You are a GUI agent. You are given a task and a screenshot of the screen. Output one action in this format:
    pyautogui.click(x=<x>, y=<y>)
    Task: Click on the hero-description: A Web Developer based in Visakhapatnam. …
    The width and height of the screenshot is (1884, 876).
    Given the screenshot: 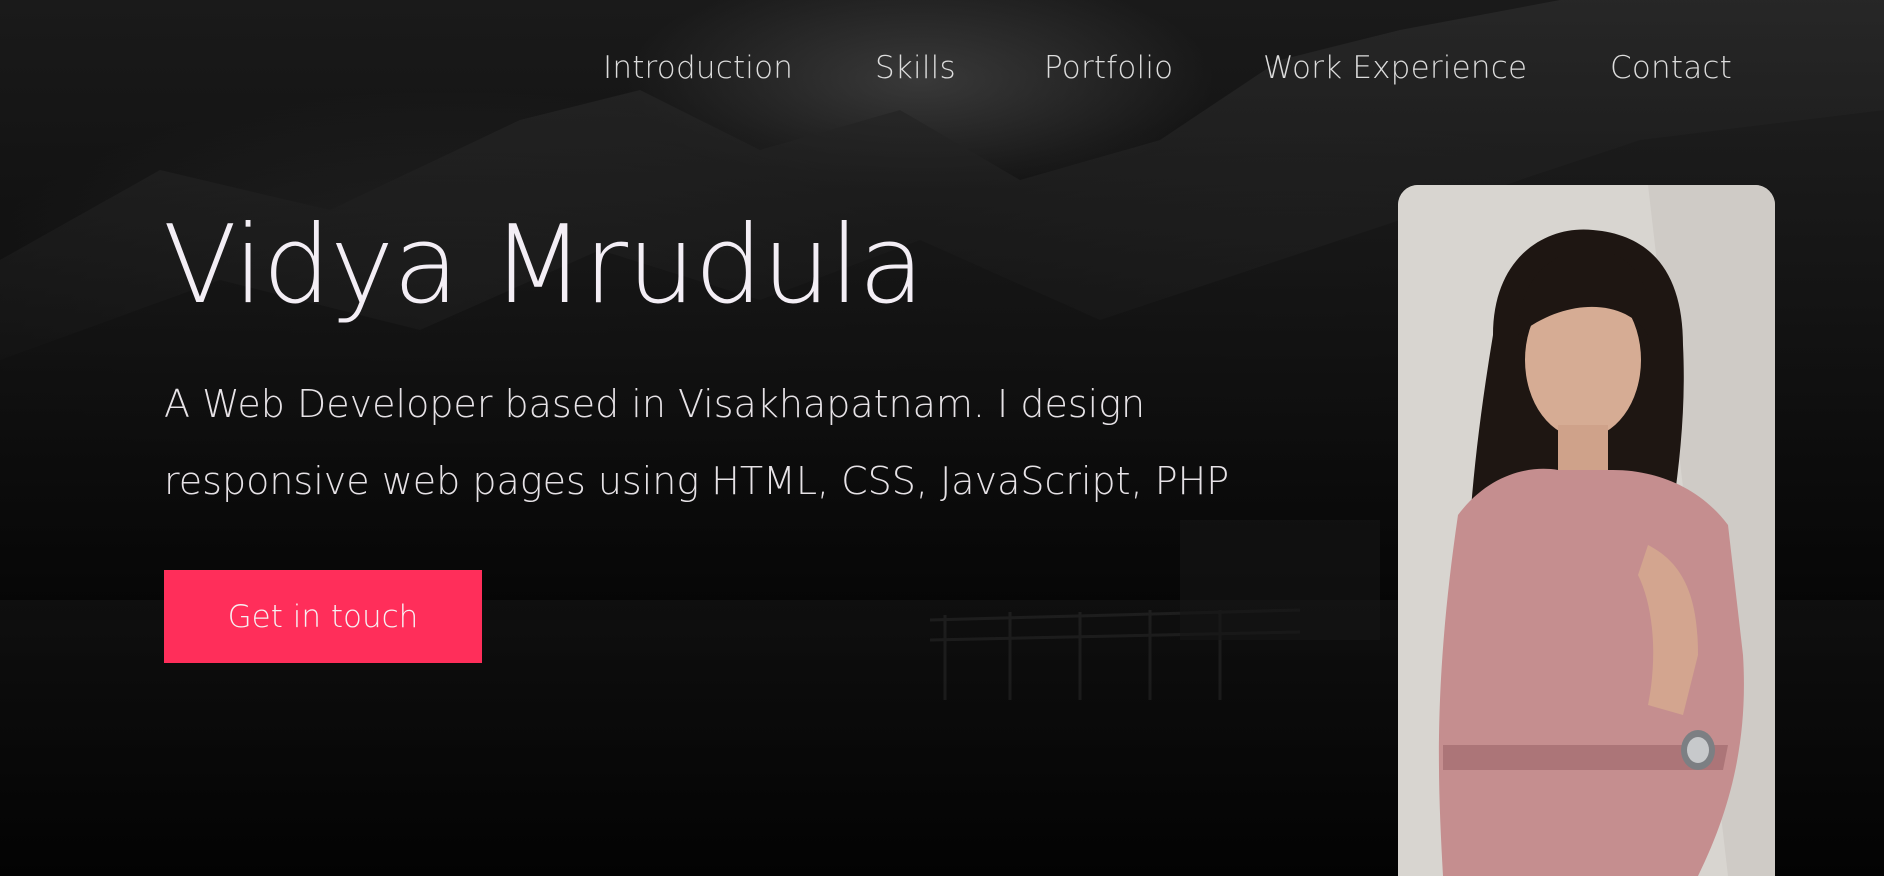 What is the action you would take?
    pyautogui.click(x=697, y=442)
    